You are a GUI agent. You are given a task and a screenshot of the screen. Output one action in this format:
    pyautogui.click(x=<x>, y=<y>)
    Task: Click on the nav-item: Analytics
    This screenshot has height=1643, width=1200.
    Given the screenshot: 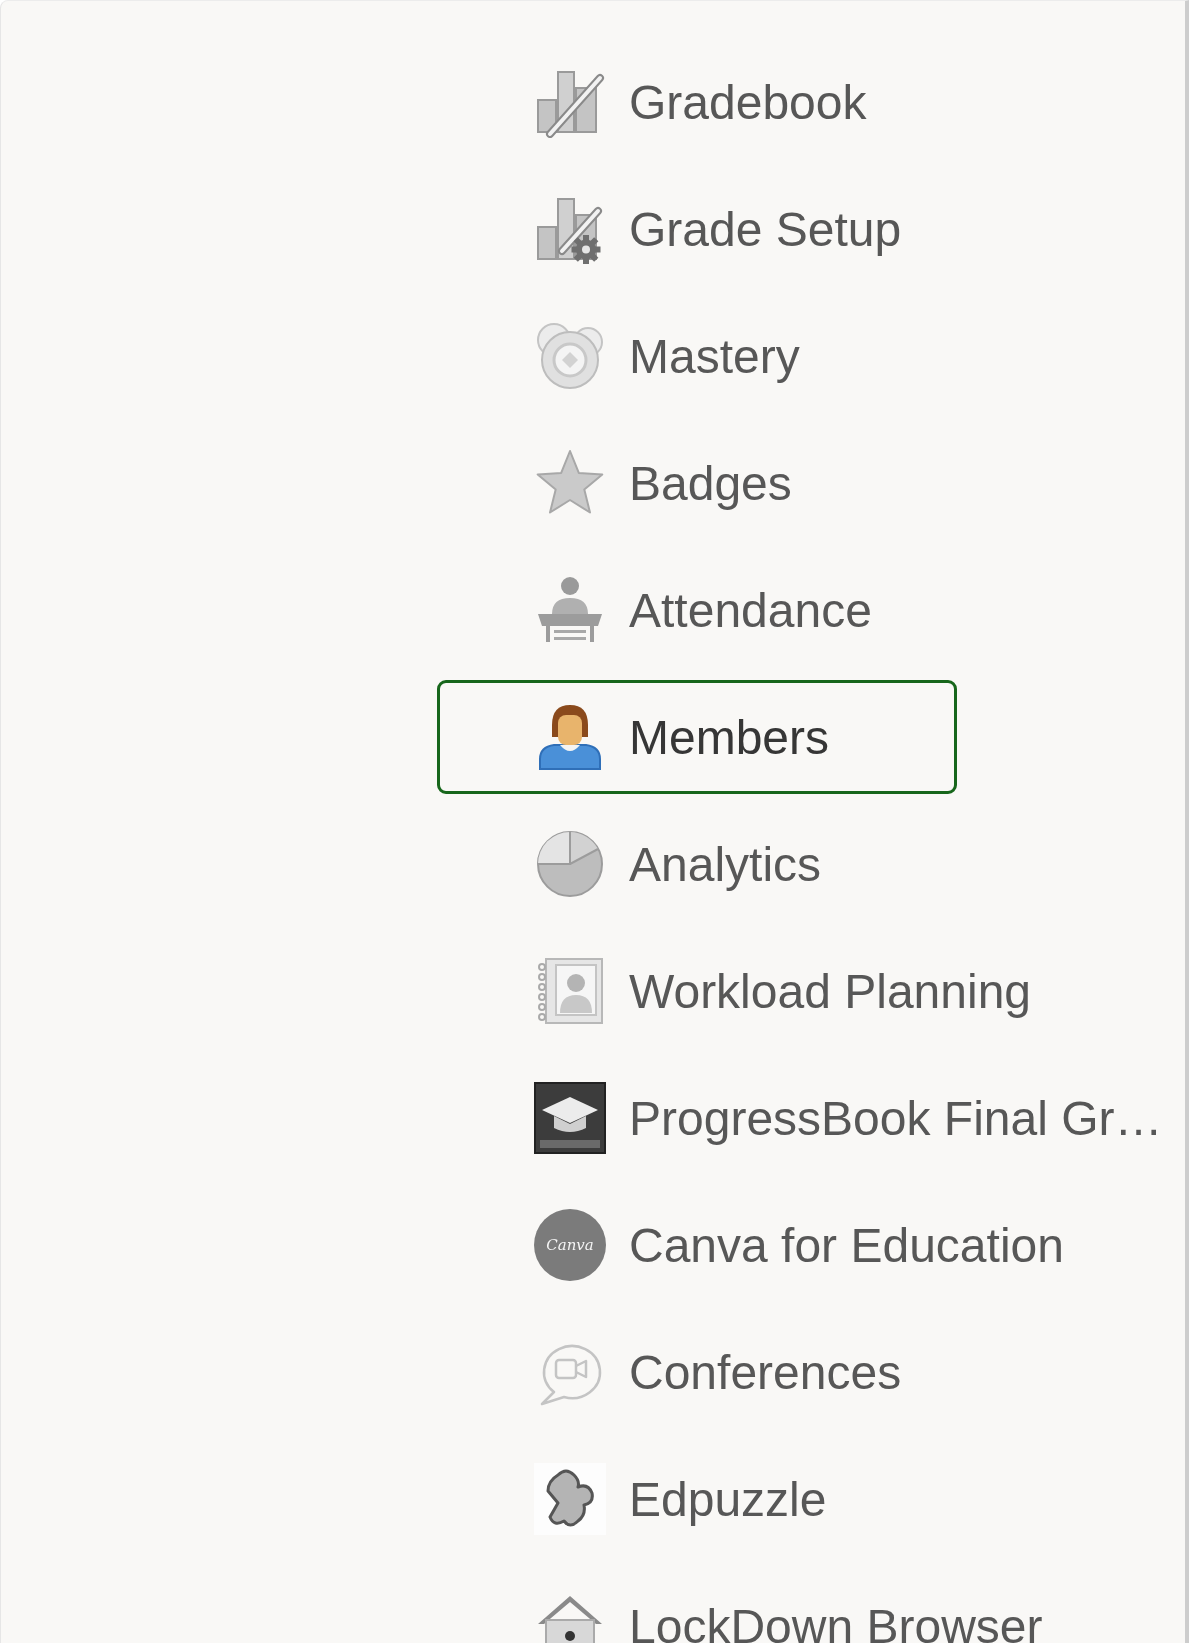 What is the action you would take?
    pyautogui.click(x=697, y=864)
    